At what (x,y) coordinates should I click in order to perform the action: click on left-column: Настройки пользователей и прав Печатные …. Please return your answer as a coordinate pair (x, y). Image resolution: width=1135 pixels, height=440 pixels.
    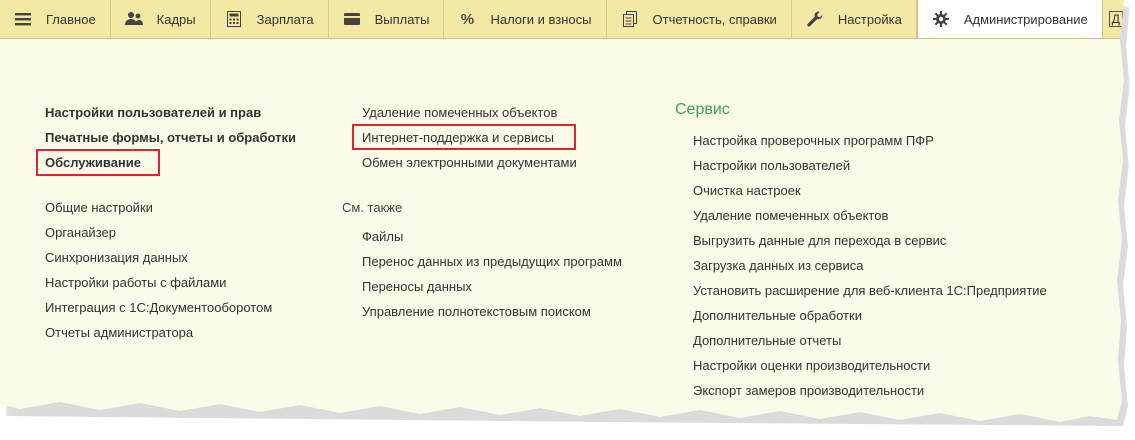
    Looking at the image, I should click on (170, 222).